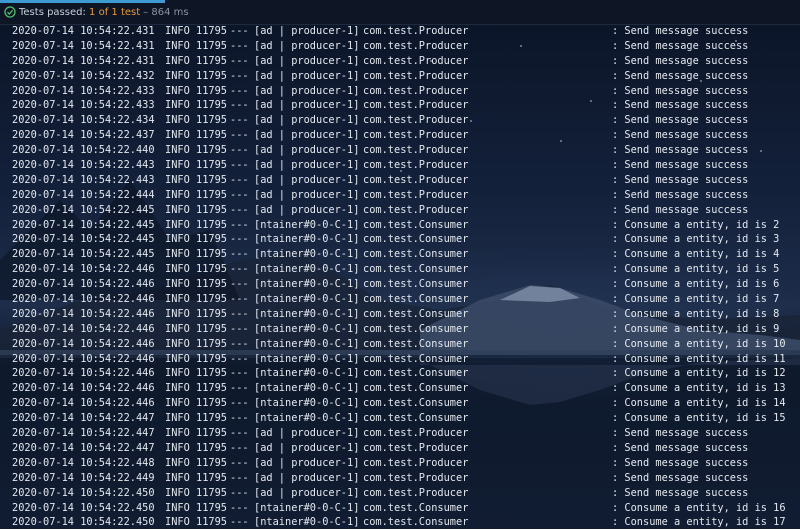 The height and width of the screenshot is (530, 800). Describe the element at coordinates (83, 447) in the screenshot. I see `log-timestamp: 2020-07-14 10:54:22.447` at that location.